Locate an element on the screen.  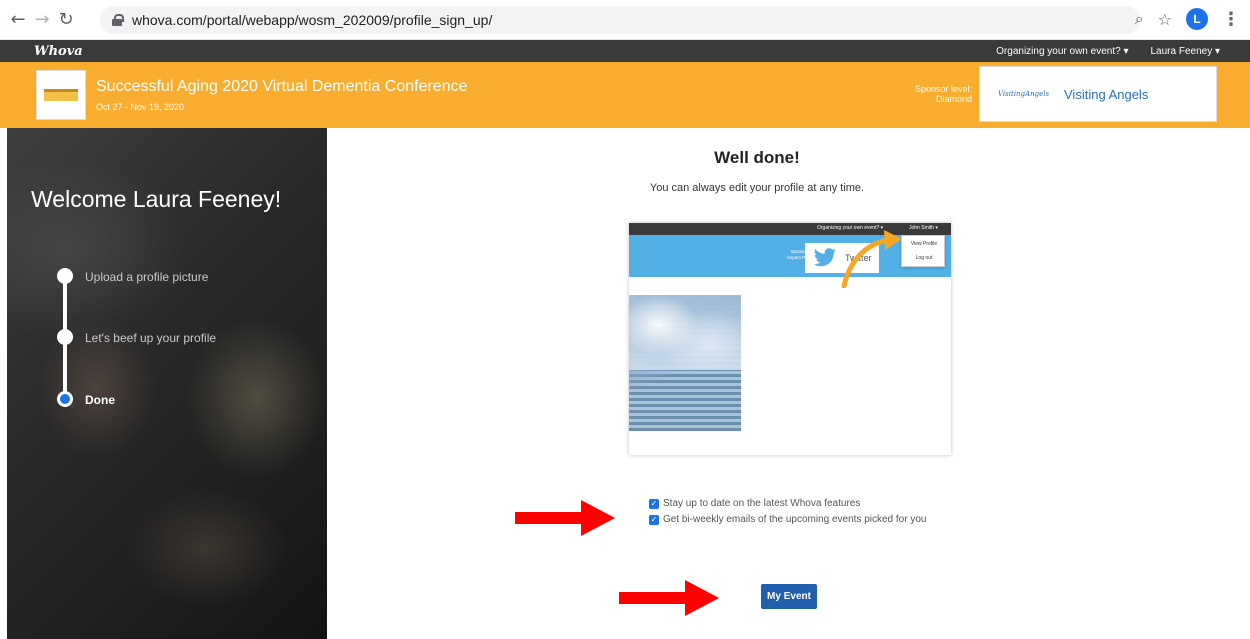
sponsor-card: VisitingAngels Visiting Angels is located at coordinates (1098, 94).